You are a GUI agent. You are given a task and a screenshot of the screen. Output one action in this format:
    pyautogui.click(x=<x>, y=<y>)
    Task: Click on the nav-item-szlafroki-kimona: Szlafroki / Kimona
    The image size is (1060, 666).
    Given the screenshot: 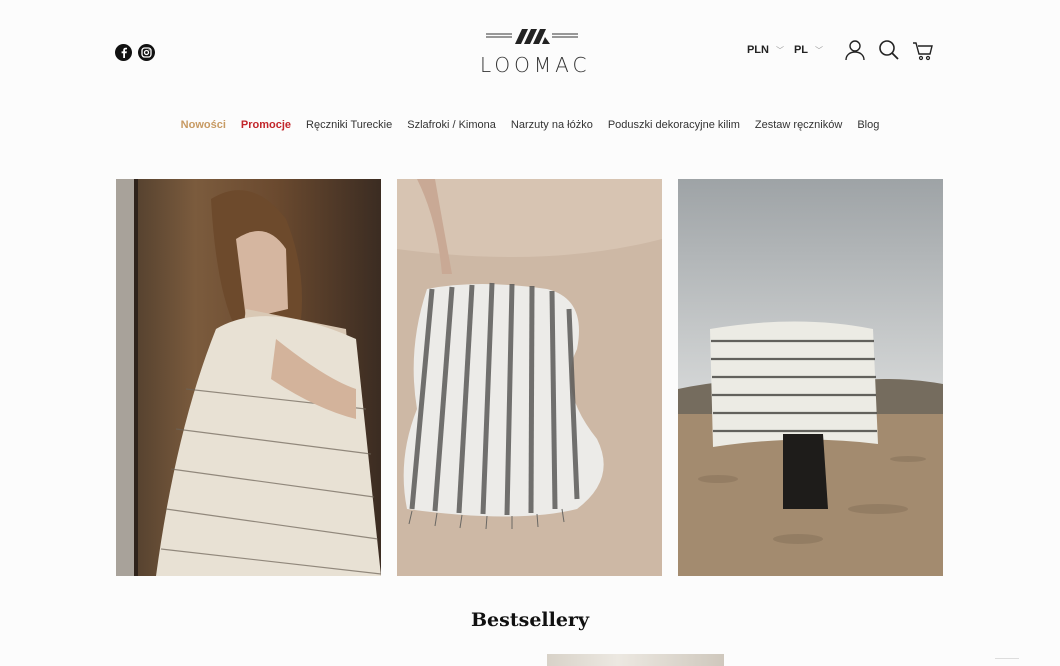 What is the action you would take?
    pyautogui.click(x=451, y=125)
    